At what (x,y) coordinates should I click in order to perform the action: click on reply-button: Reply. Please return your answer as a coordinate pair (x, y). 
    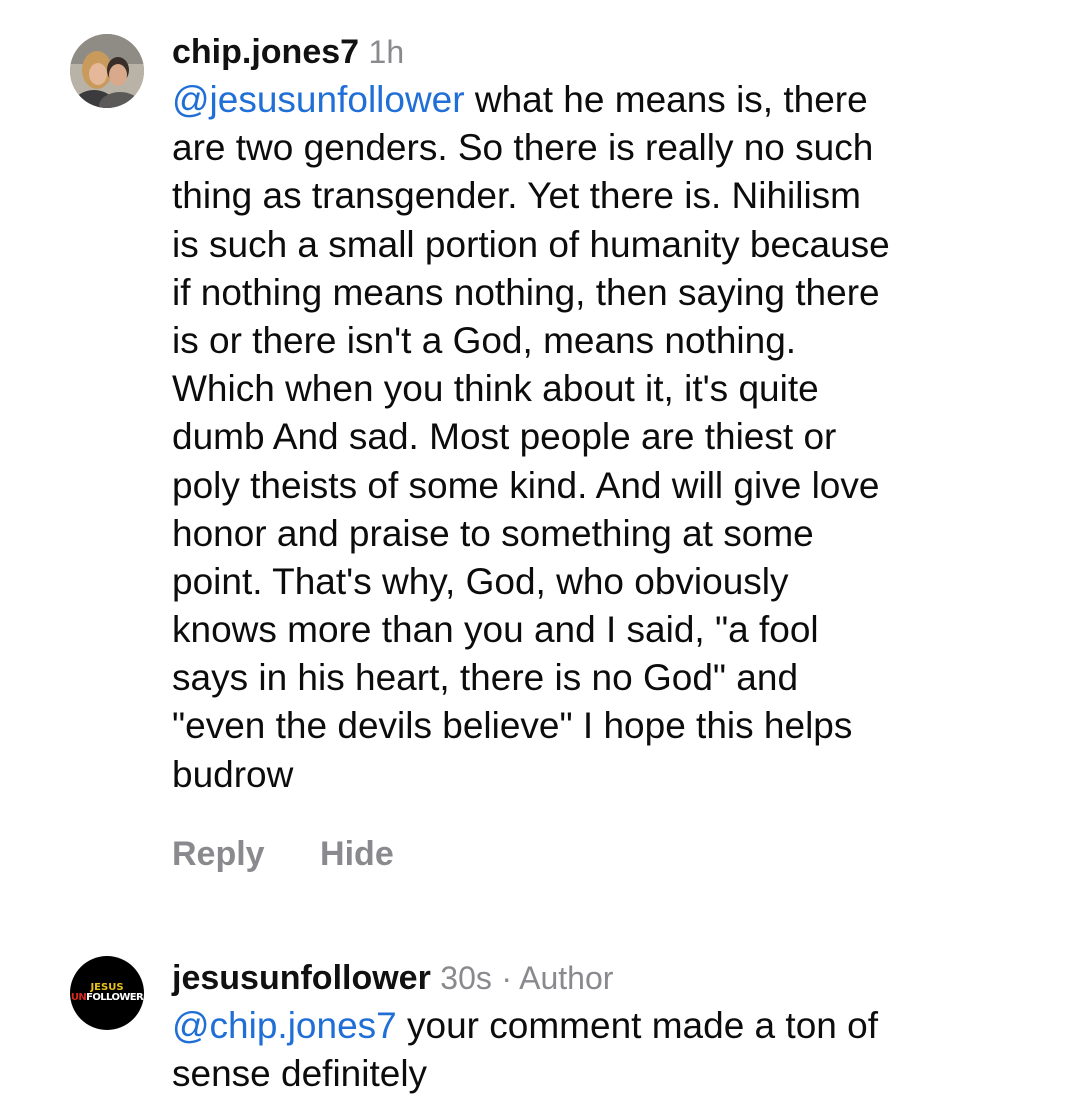
    Looking at the image, I should click on (218, 854).